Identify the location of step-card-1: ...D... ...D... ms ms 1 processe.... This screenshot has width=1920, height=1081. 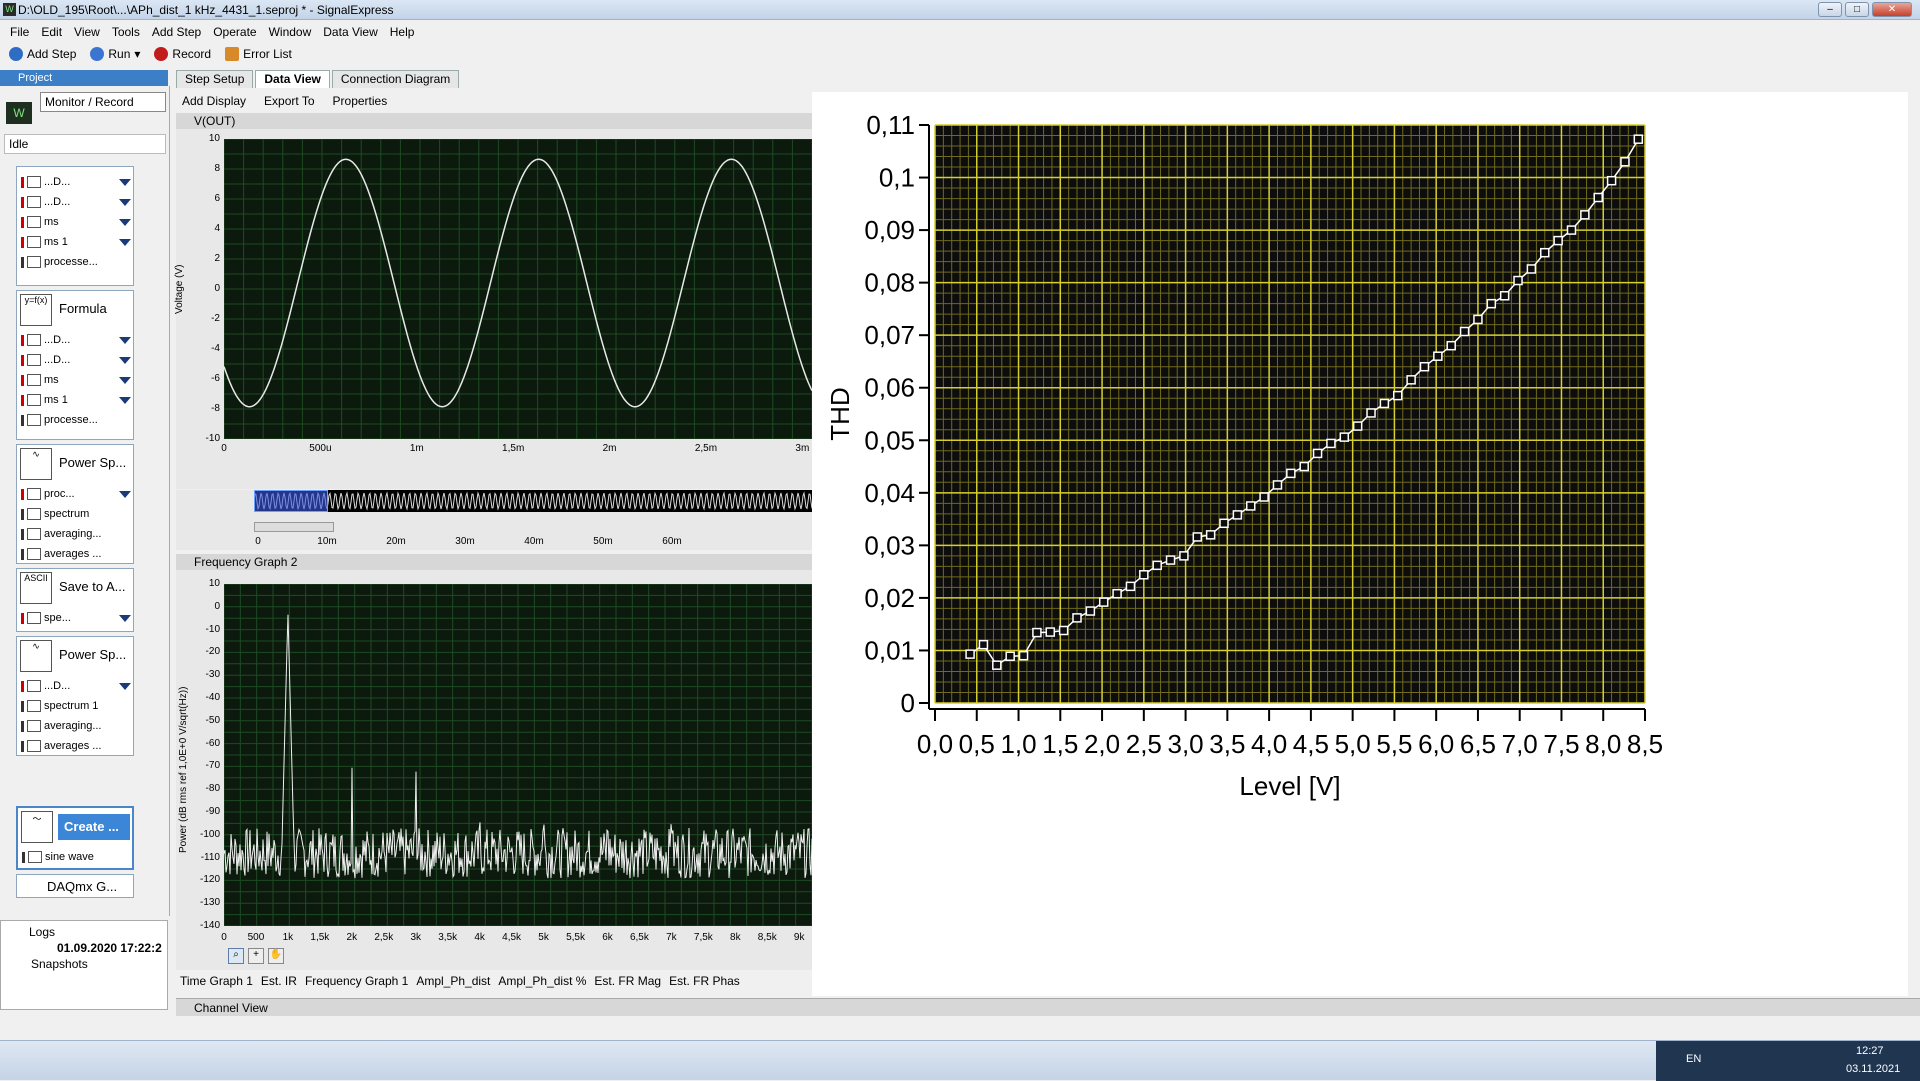
(75, 226).